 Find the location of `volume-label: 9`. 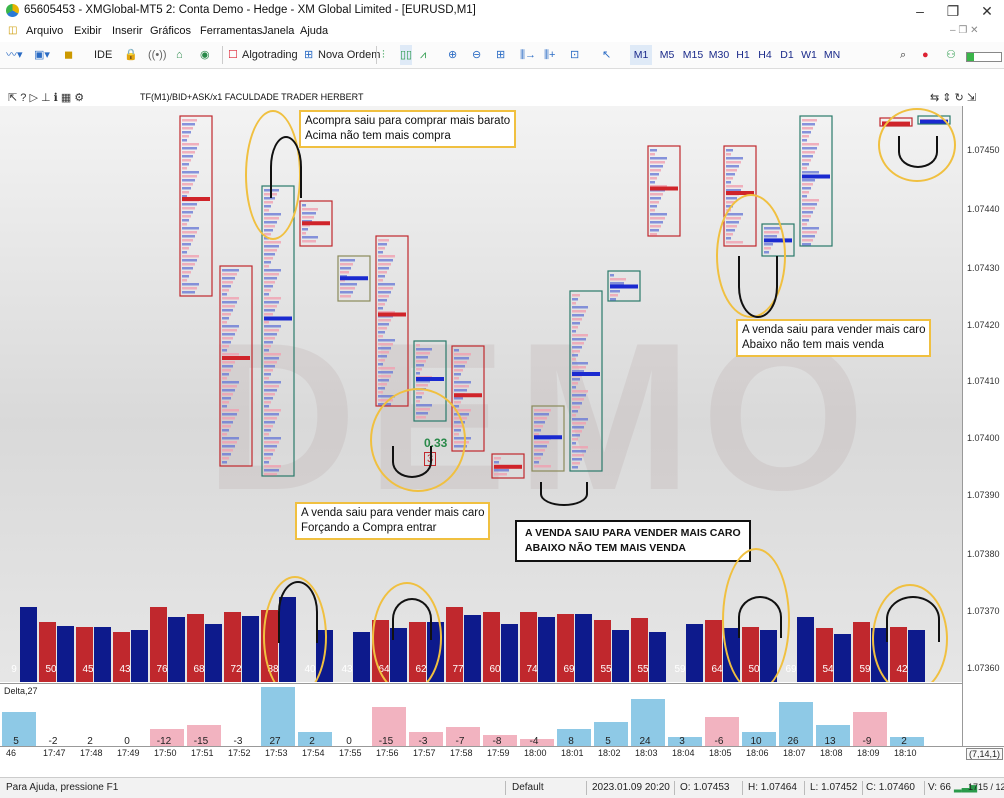

volume-label: 9 is located at coordinates (14, 669).